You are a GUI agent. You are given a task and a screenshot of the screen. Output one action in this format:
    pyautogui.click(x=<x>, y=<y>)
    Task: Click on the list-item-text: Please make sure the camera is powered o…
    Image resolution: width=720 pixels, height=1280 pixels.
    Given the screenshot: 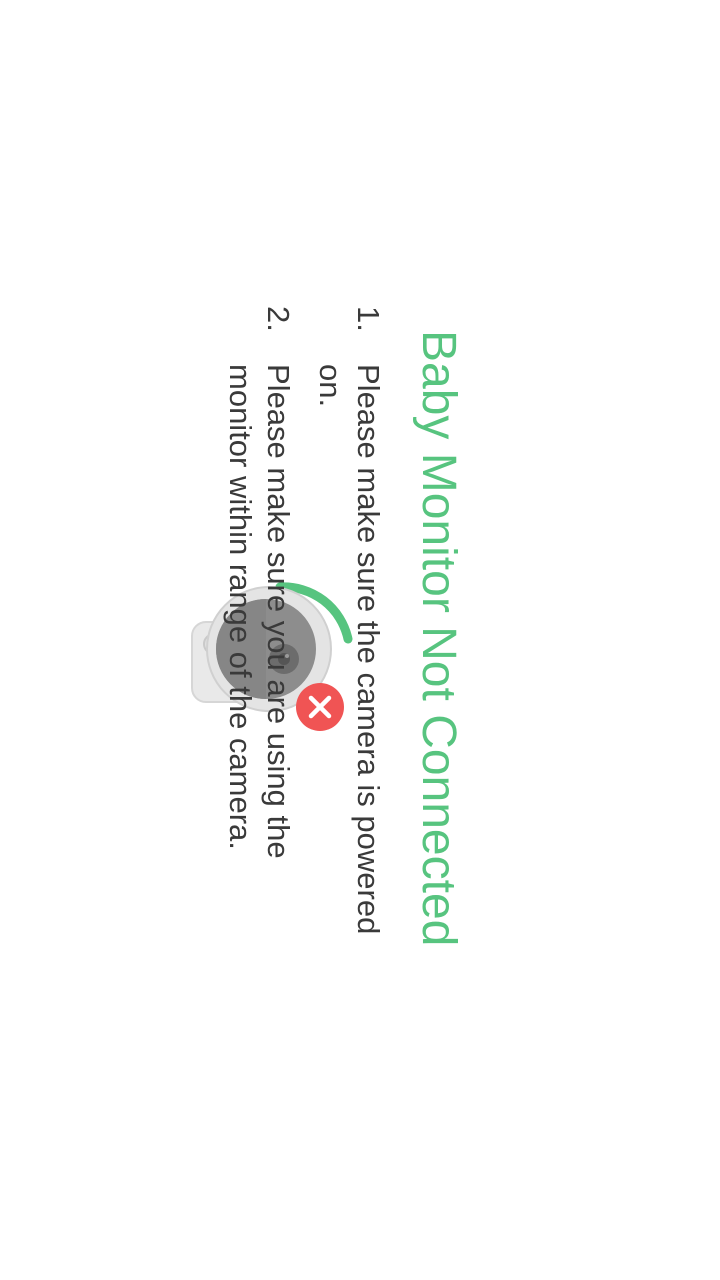 What is the action you would take?
    pyautogui.click(x=349, y=649)
    